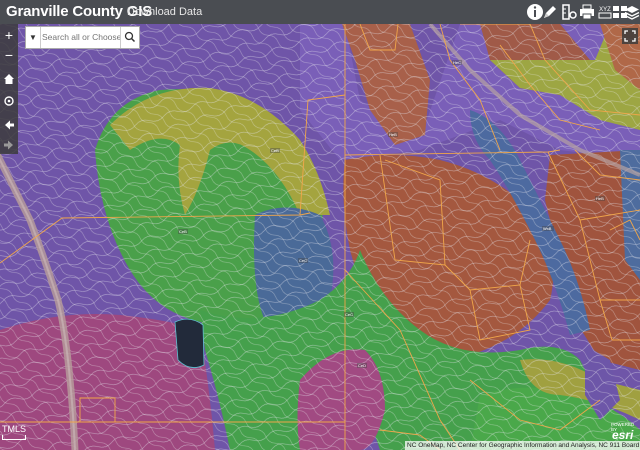 The image size is (640, 450). Describe the element at coordinates (9, 55) in the screenshot. I see `zoom-out-button: −` at that location.